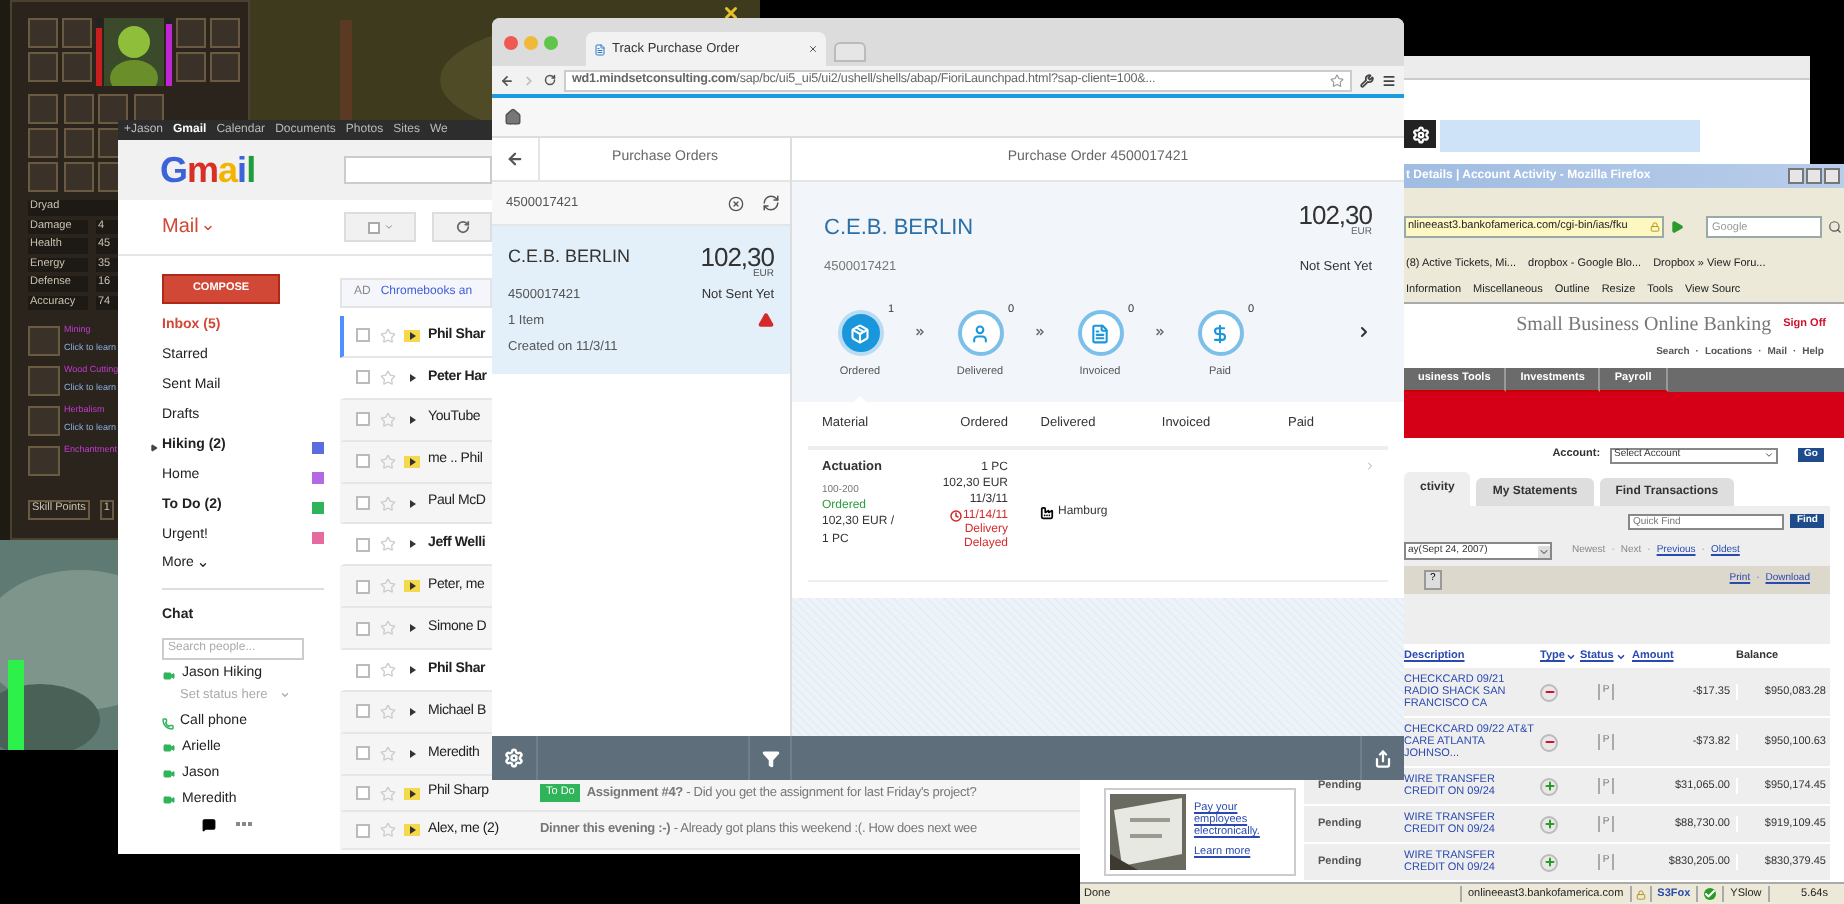 Image resolution: width=1844 pixels, height=904 pixels. Describe the element at coordinates (1335, 215) in the screenshot. I see `amount: 102,30` at that location.